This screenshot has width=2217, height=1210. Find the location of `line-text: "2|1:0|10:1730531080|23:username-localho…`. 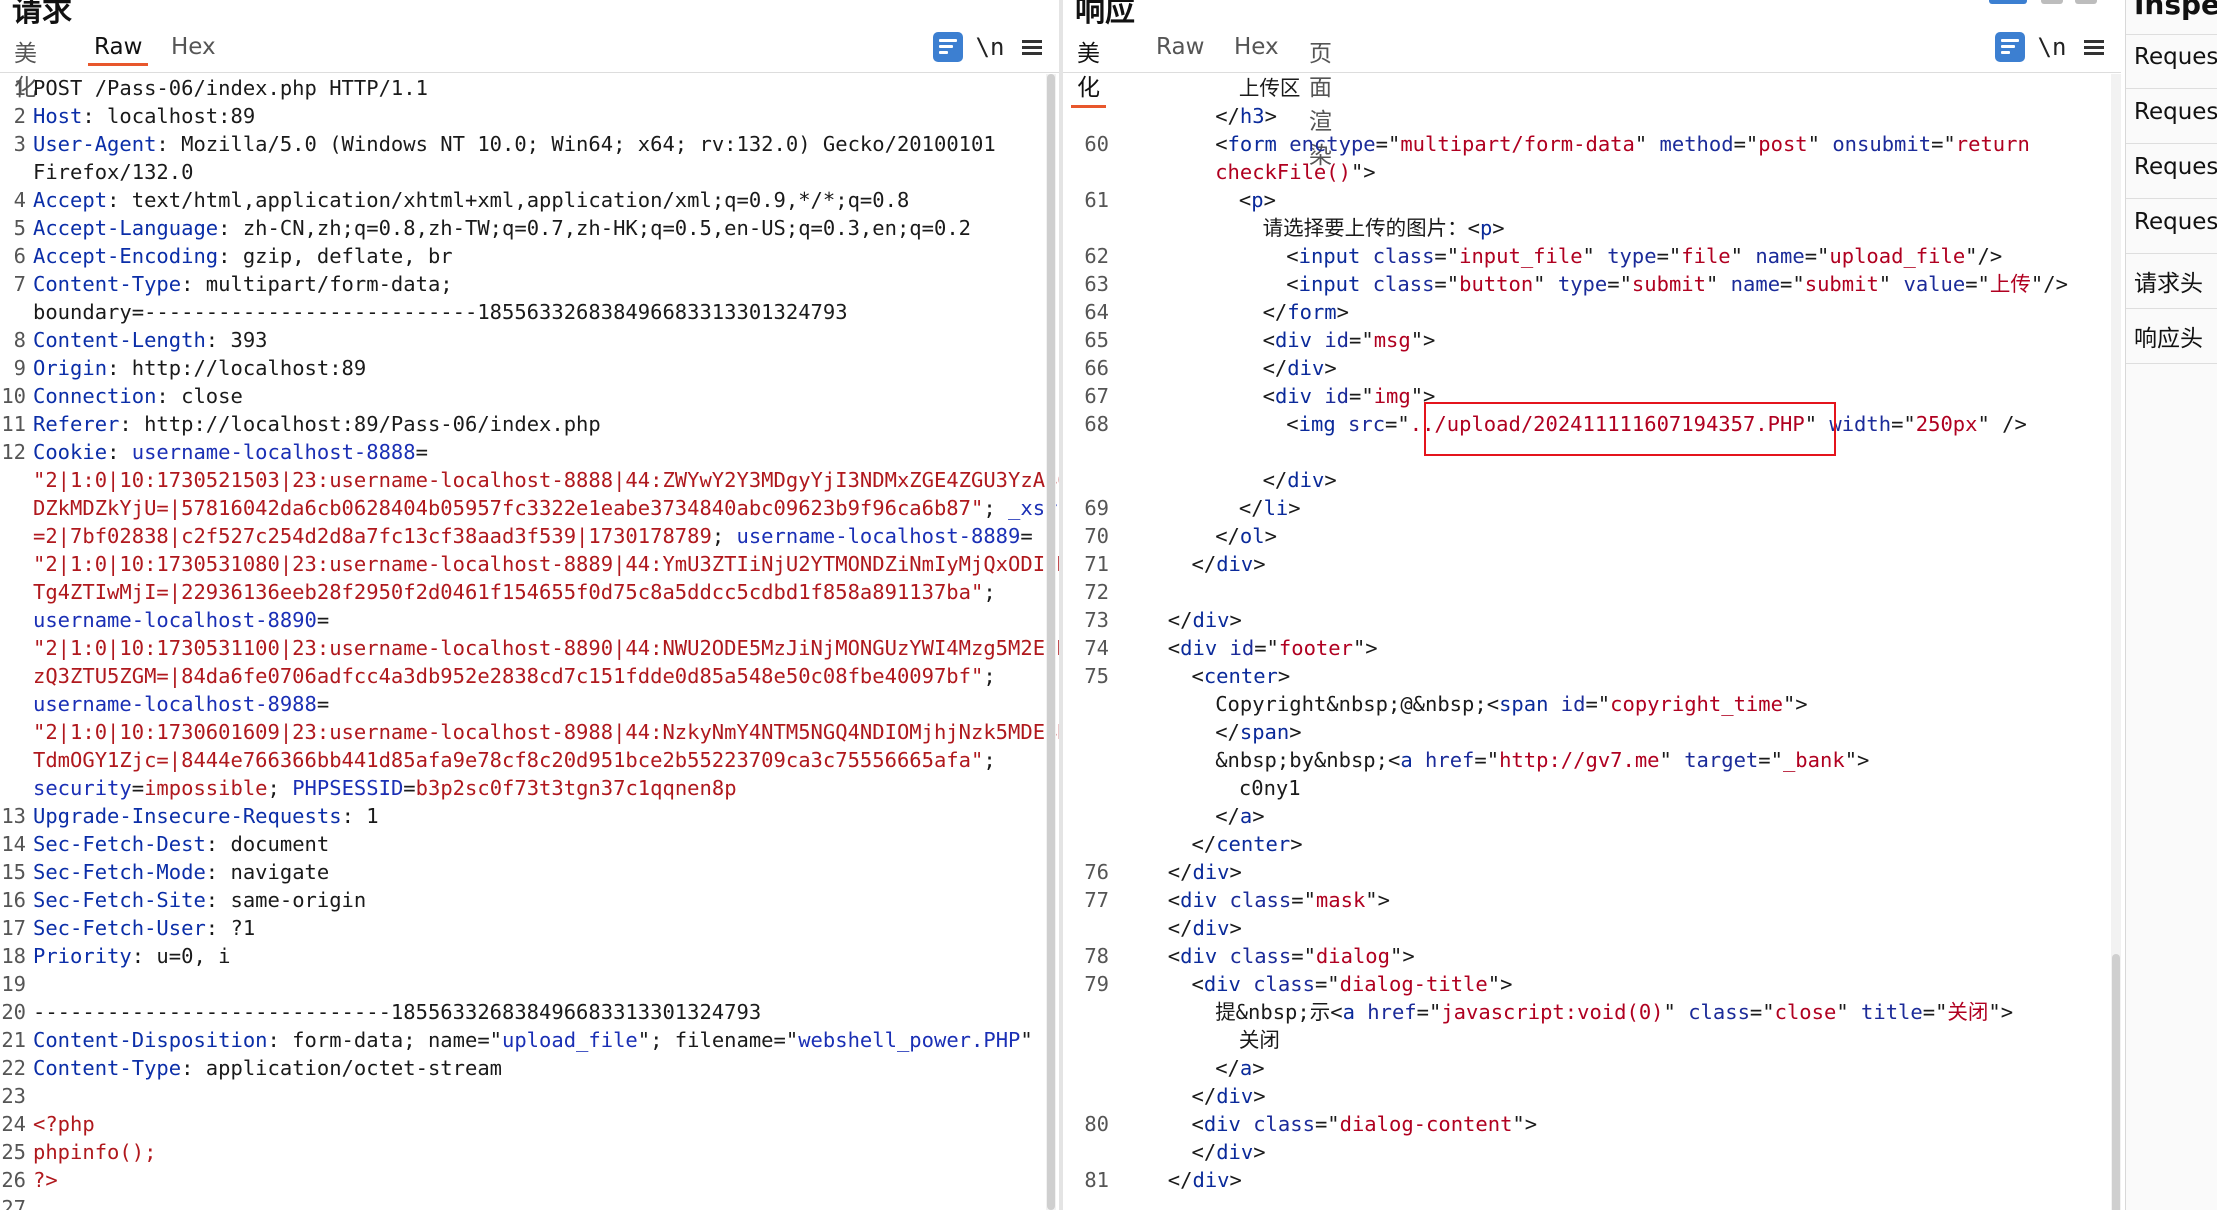

line-text: "2|1:0|10:1730531080|23:username-localho… is located at coordinates (546, 564).